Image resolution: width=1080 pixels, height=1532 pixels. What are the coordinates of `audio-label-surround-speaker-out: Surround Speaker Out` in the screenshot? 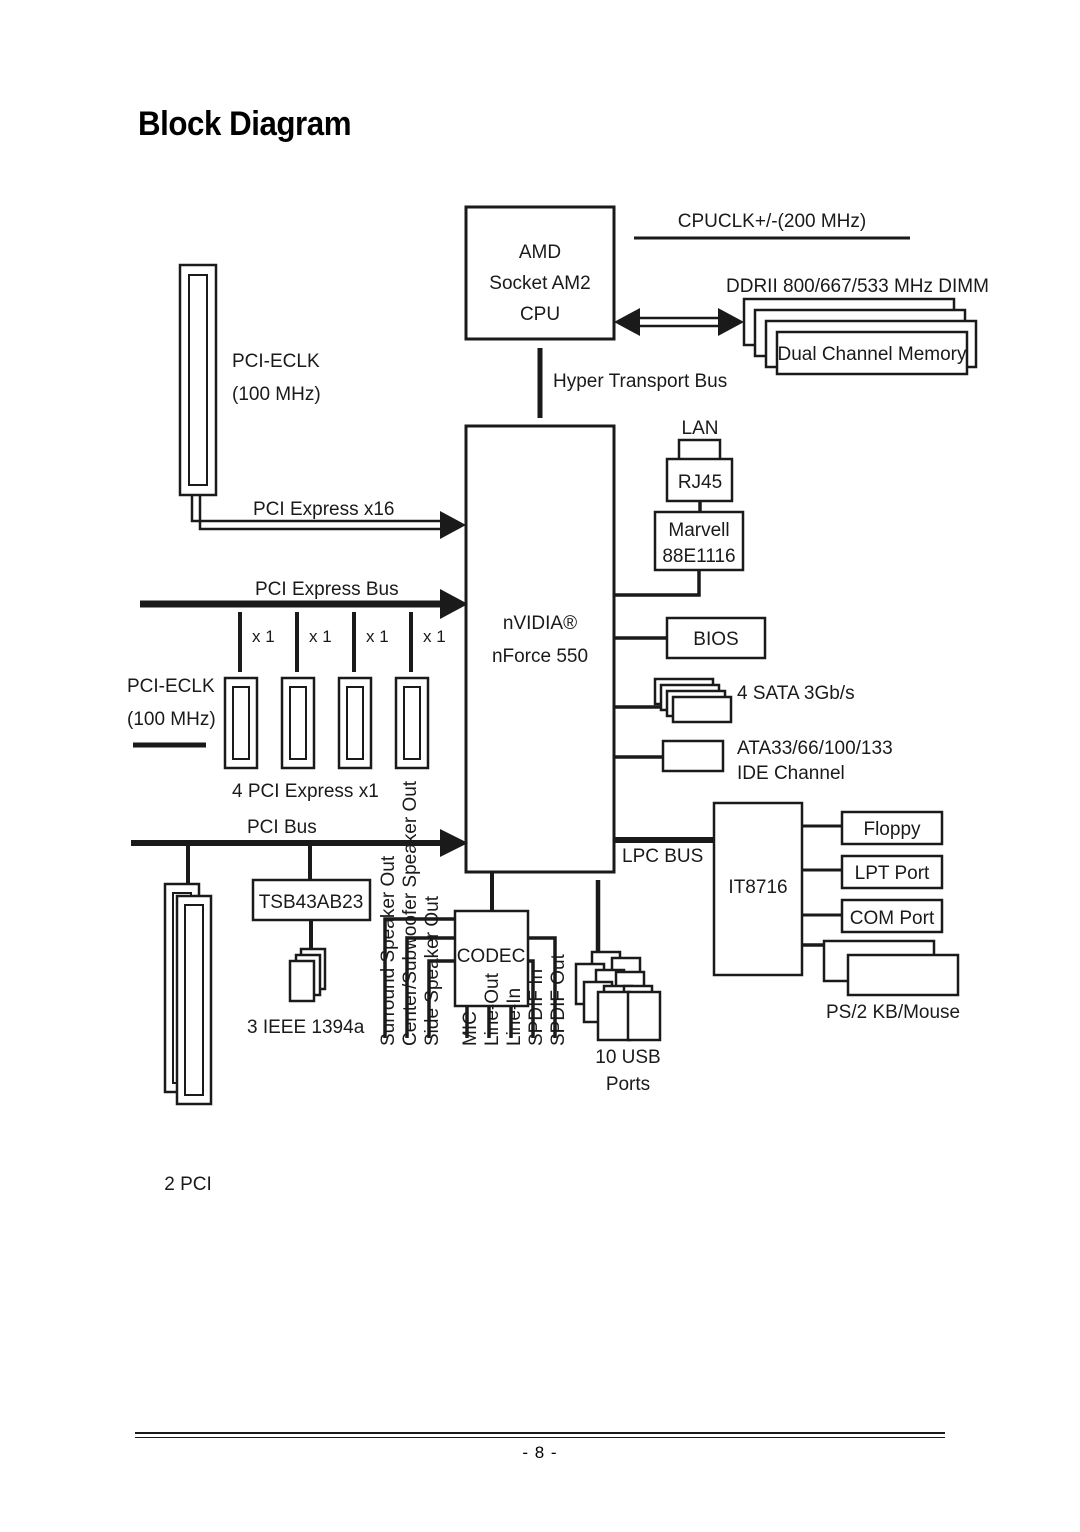 It's located at (388, 950).